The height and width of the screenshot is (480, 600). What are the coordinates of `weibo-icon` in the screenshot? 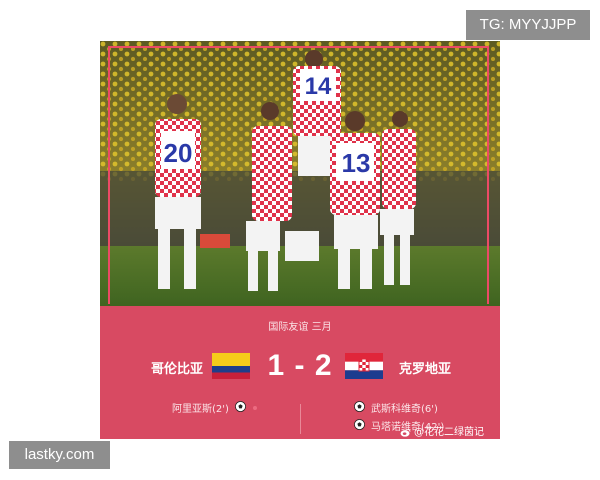 It's located at (405, 432).